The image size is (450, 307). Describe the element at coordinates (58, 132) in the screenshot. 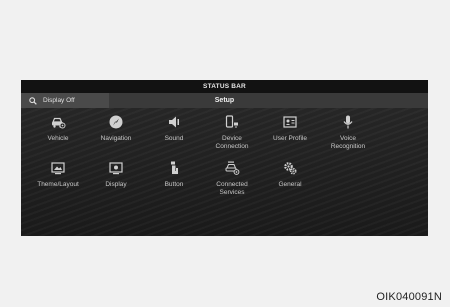

I see `menu-item-vehicle: Vehicle` at that location.